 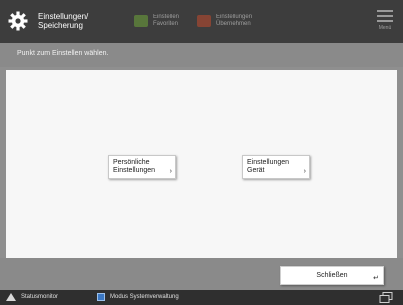 I want to click on system-admin-mode-button: Modus Systemverwaltung, so click(x=138, y=297).